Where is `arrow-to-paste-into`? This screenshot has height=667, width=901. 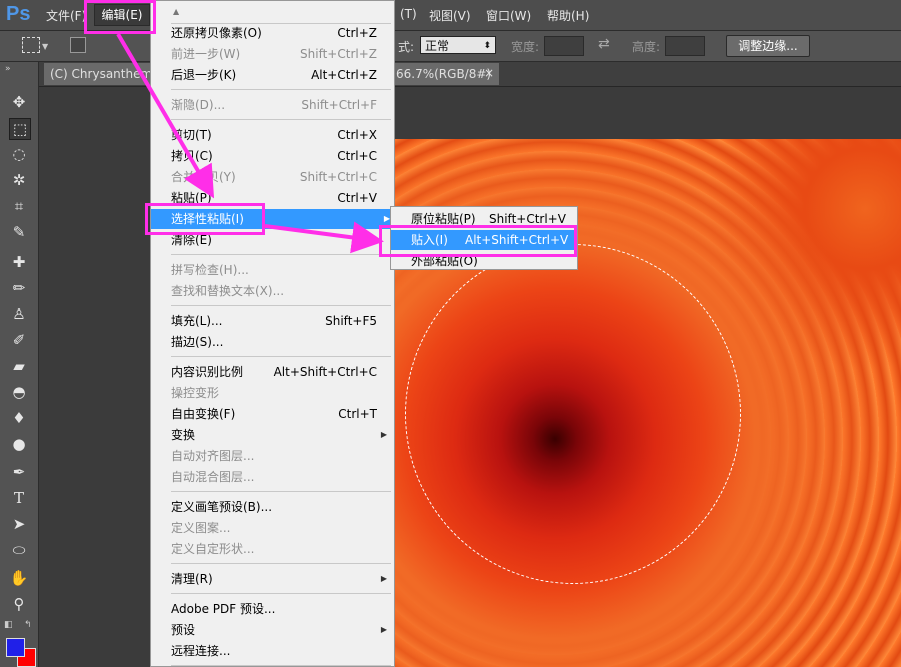 arrow-to-paste-into is located at coordinates (324, 237).